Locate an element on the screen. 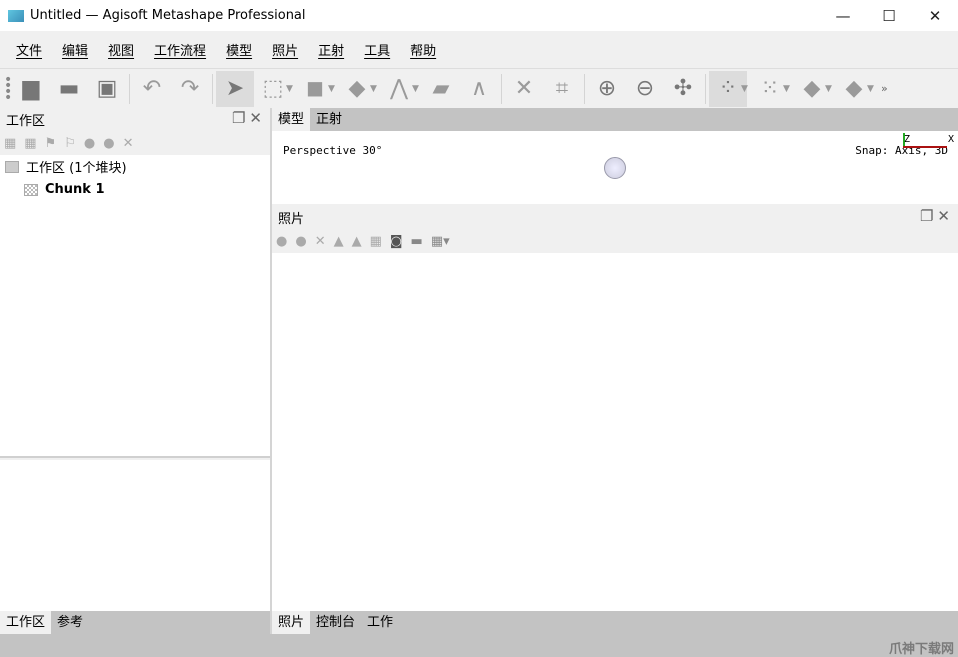  menu-file: 文件 is located at coordinates (29, 49).